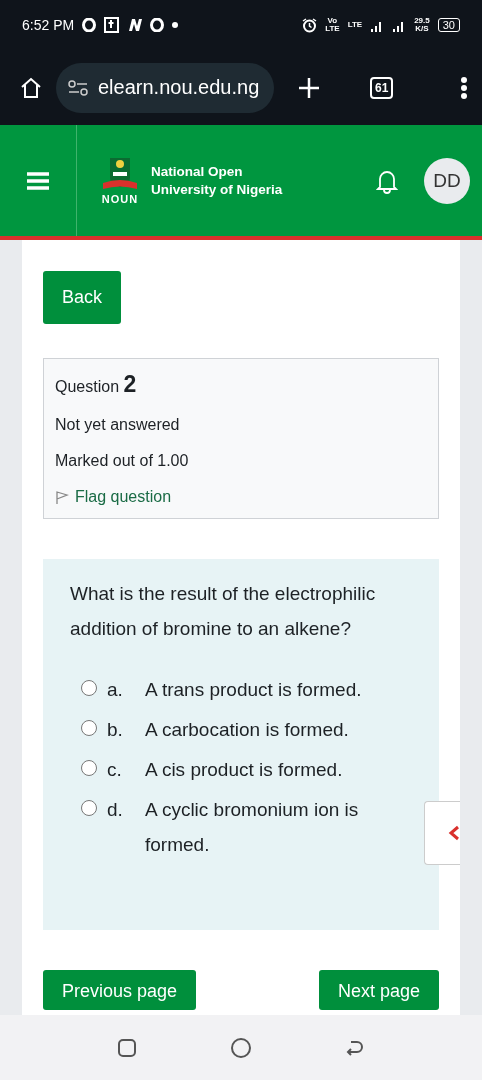 This screenshot has height=1080, width=482. I want to click on avatar: DD, so click(447, 180).